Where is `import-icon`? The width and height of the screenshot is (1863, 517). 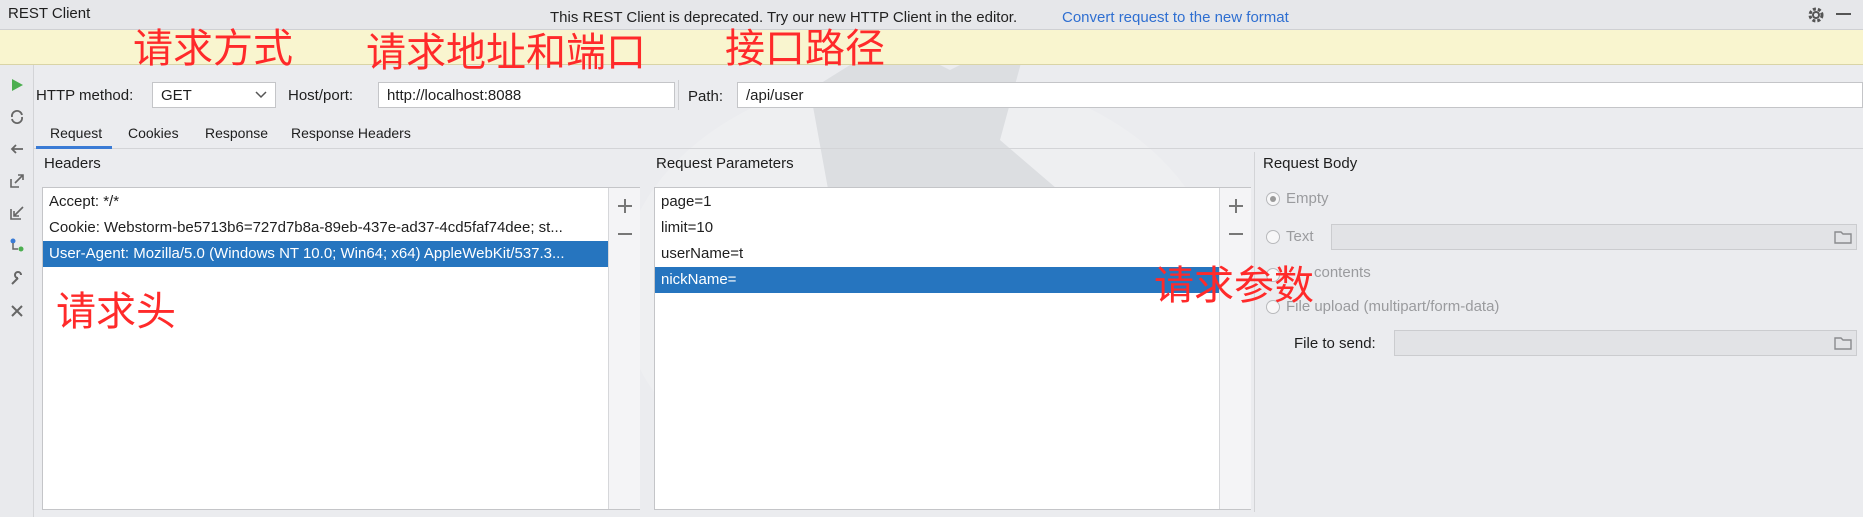 import-icon is located at coordinates (17, 213).